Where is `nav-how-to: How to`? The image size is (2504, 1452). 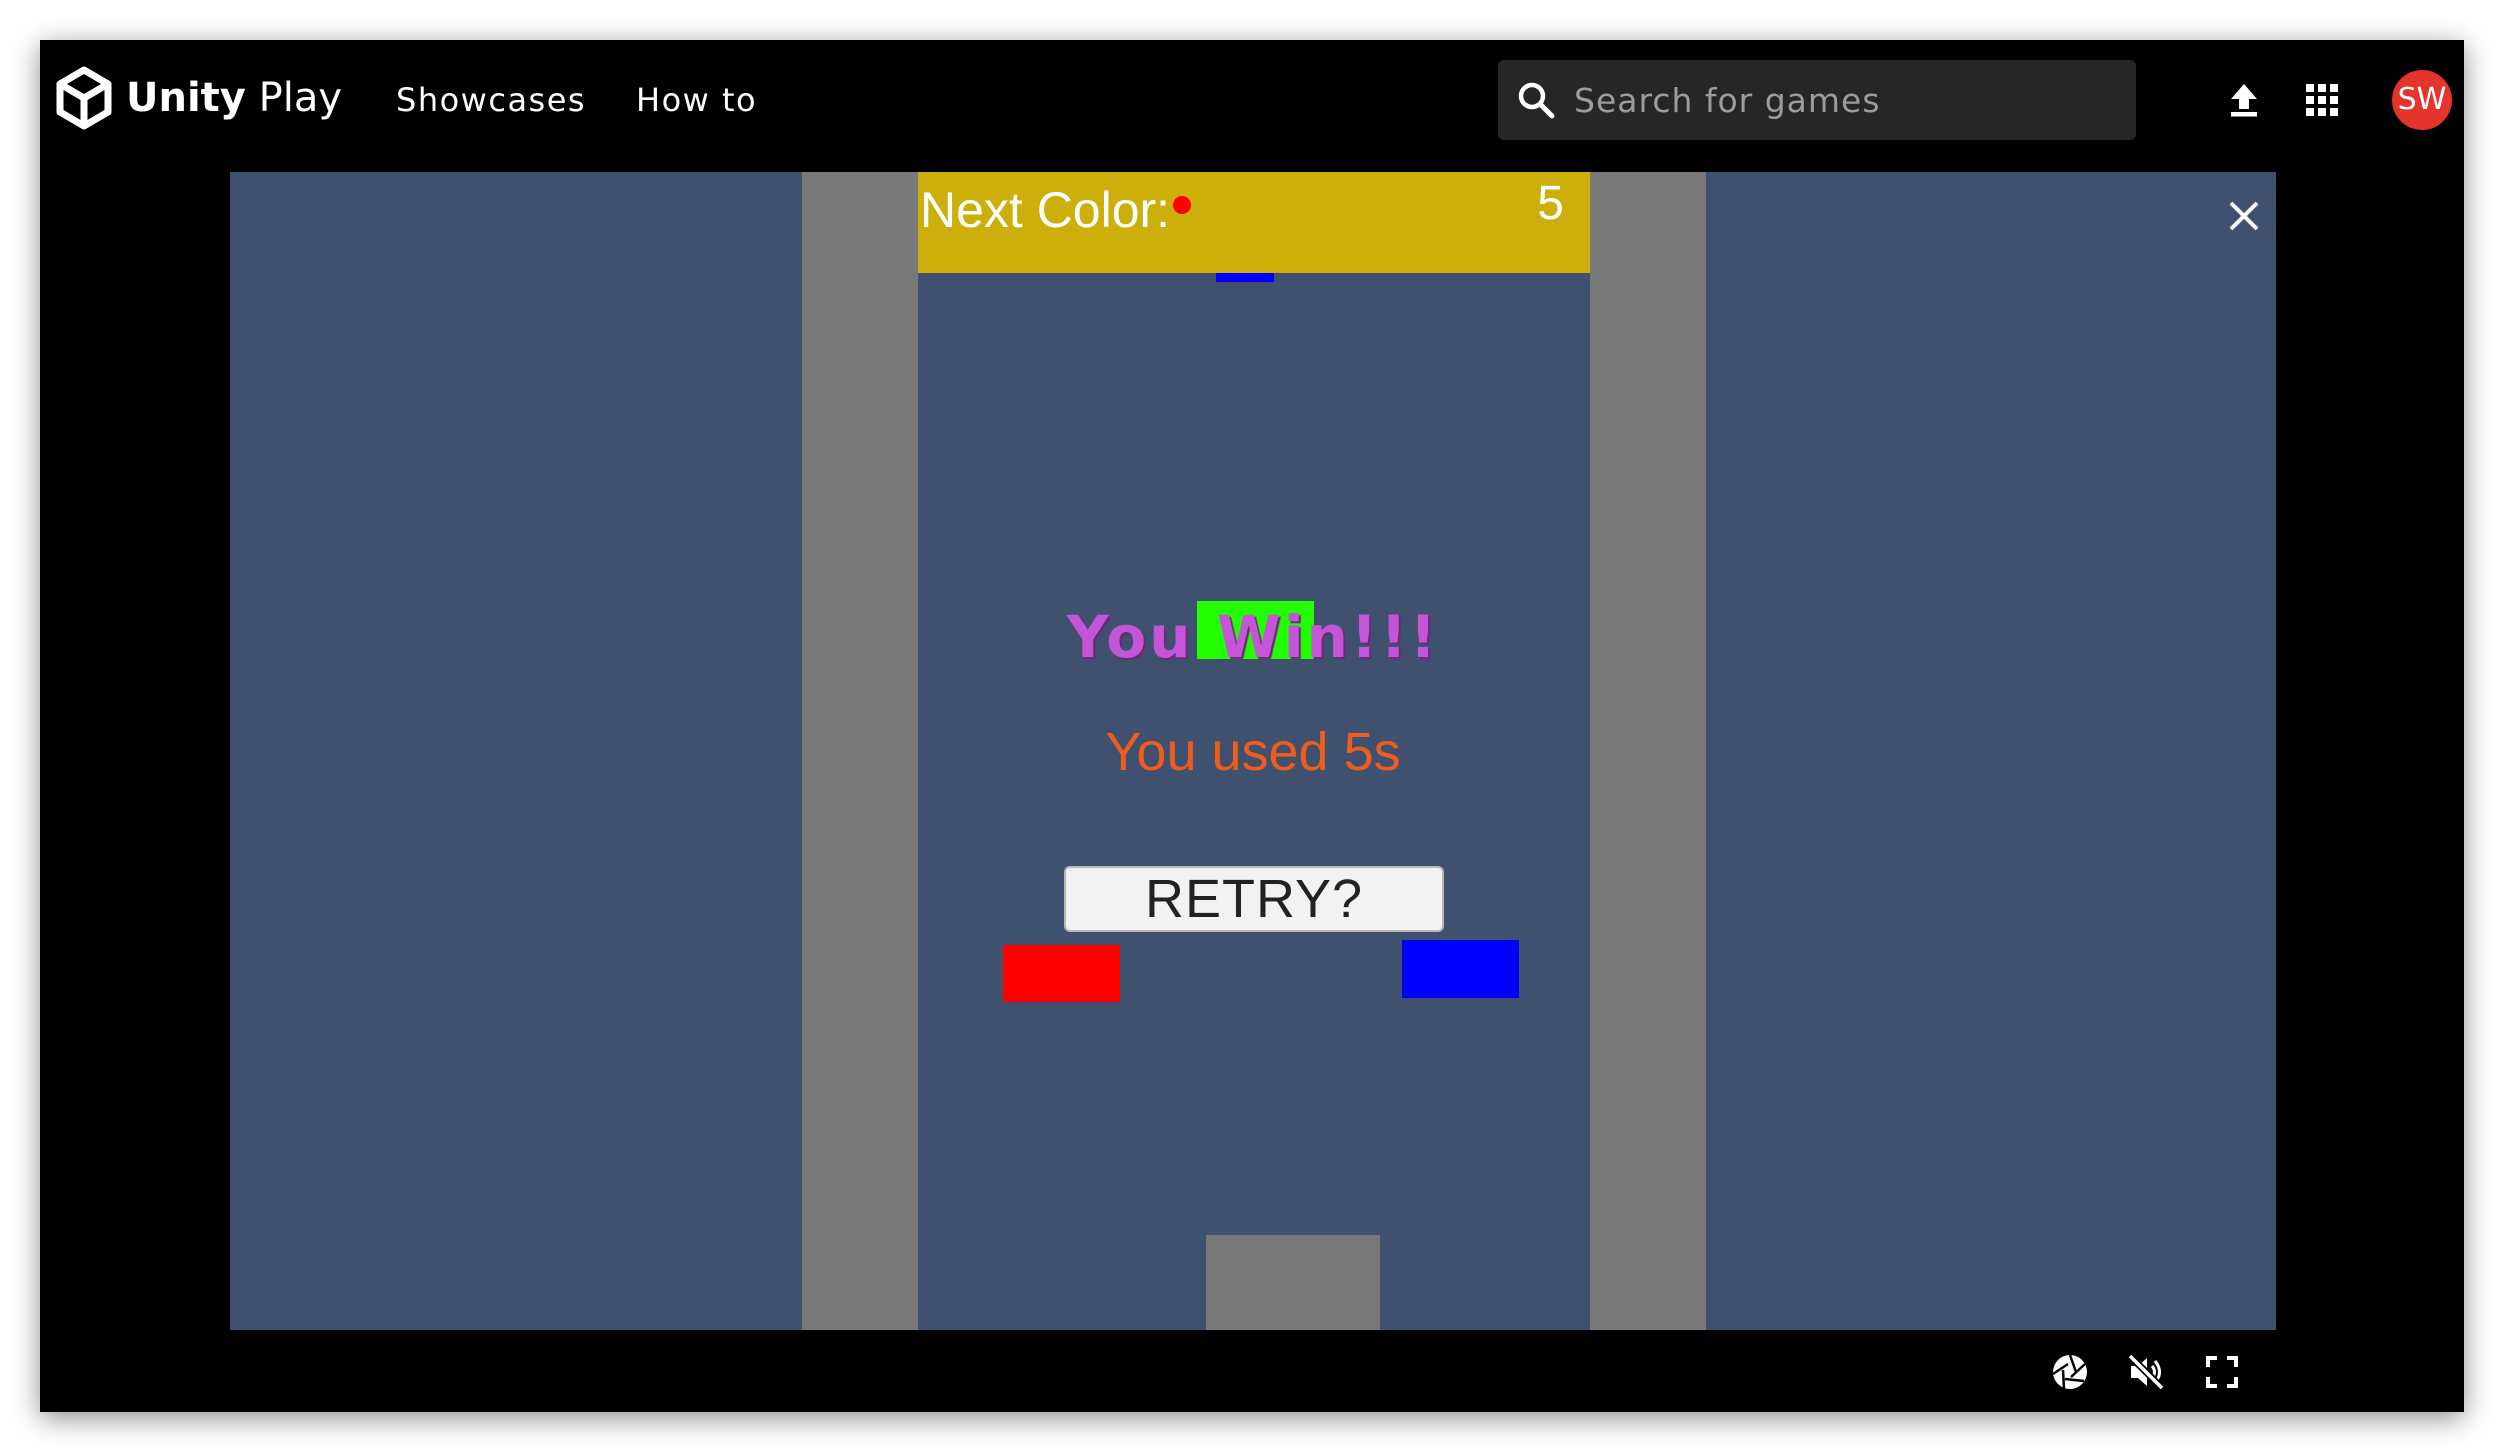
nav-how-to: How to is located at coordinates (696, 100).